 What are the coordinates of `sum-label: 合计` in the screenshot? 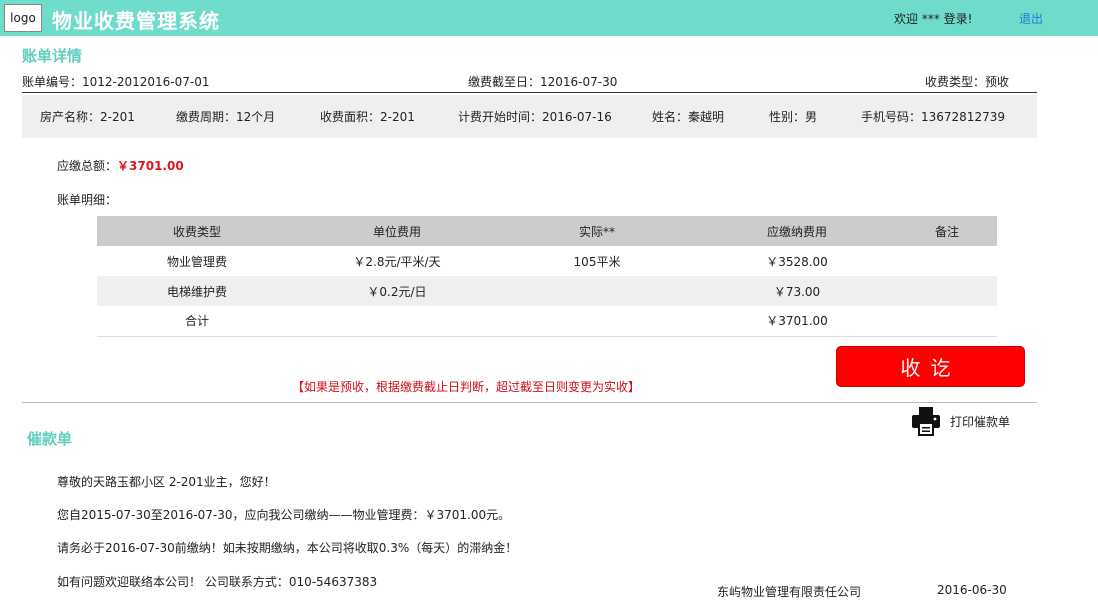 It's located at (197, 321).